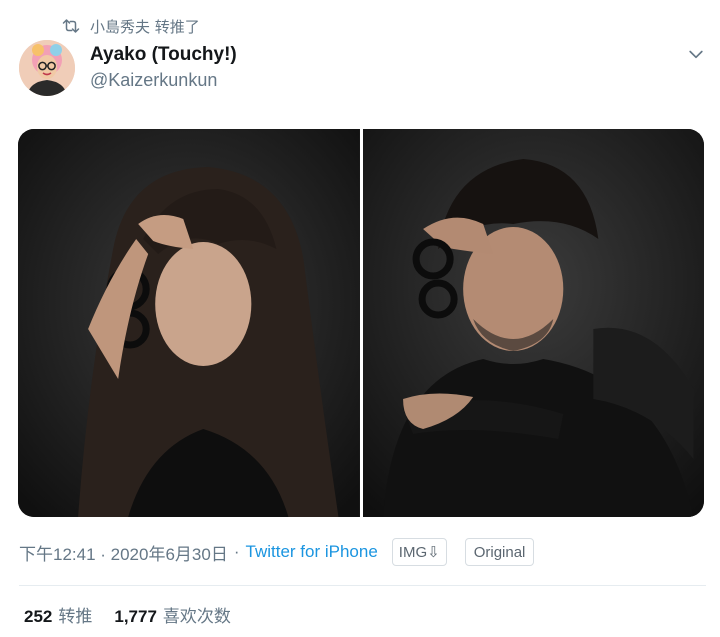  What do you see at coordinates (499, 552) in the screenshot?
I see `original-button: Original` at bounding box center [499, 552].